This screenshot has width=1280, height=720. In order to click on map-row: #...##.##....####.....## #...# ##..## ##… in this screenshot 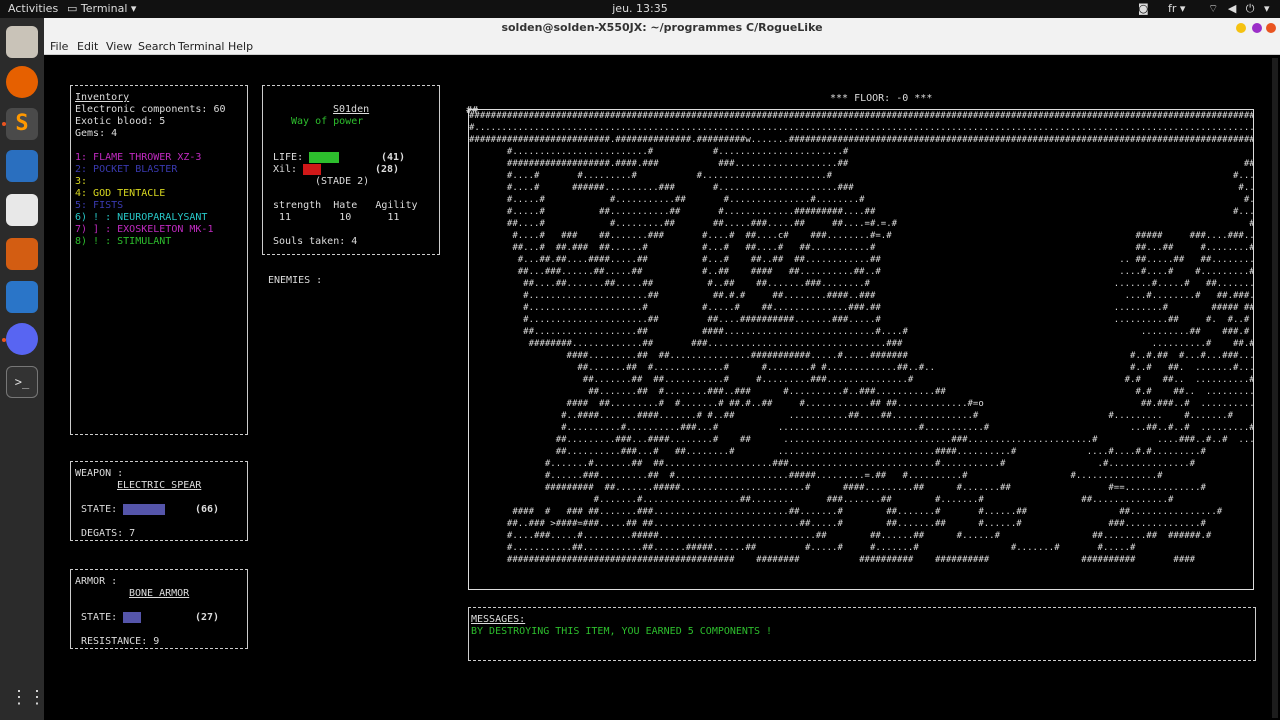, I will do `click(861, 260)`.